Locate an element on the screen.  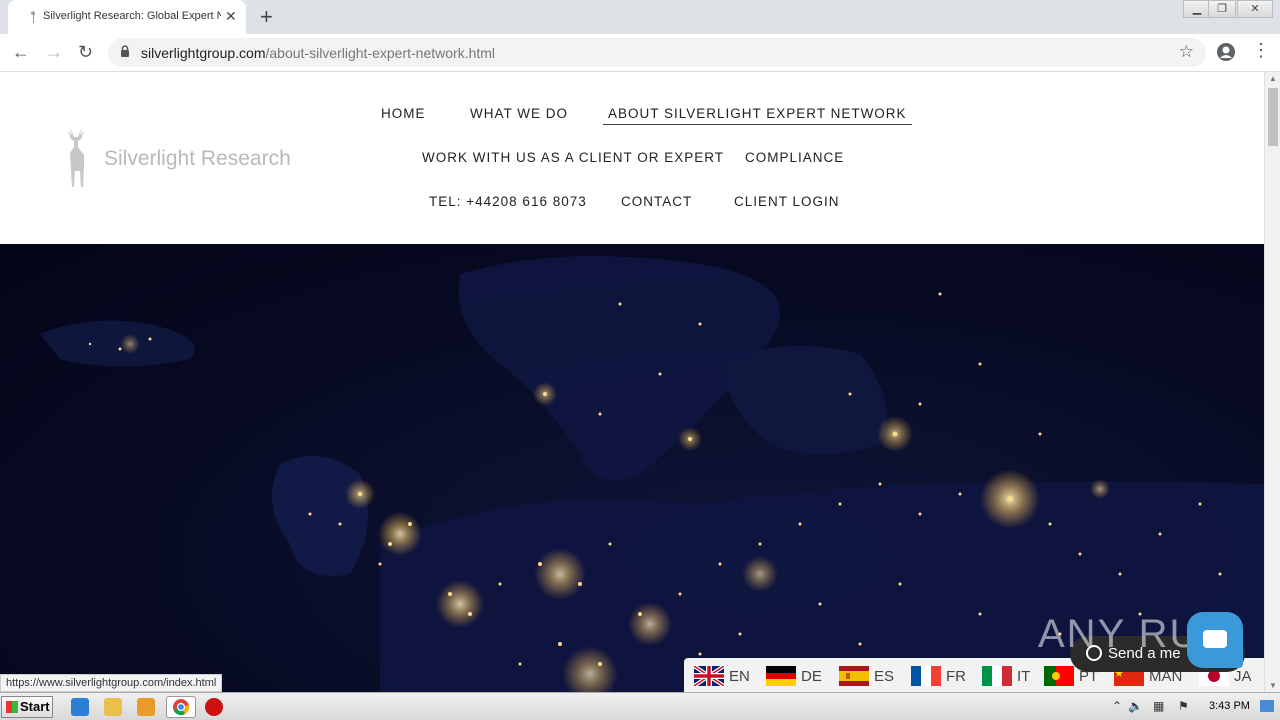
media-player-icon is located at coordinates (146, 707).